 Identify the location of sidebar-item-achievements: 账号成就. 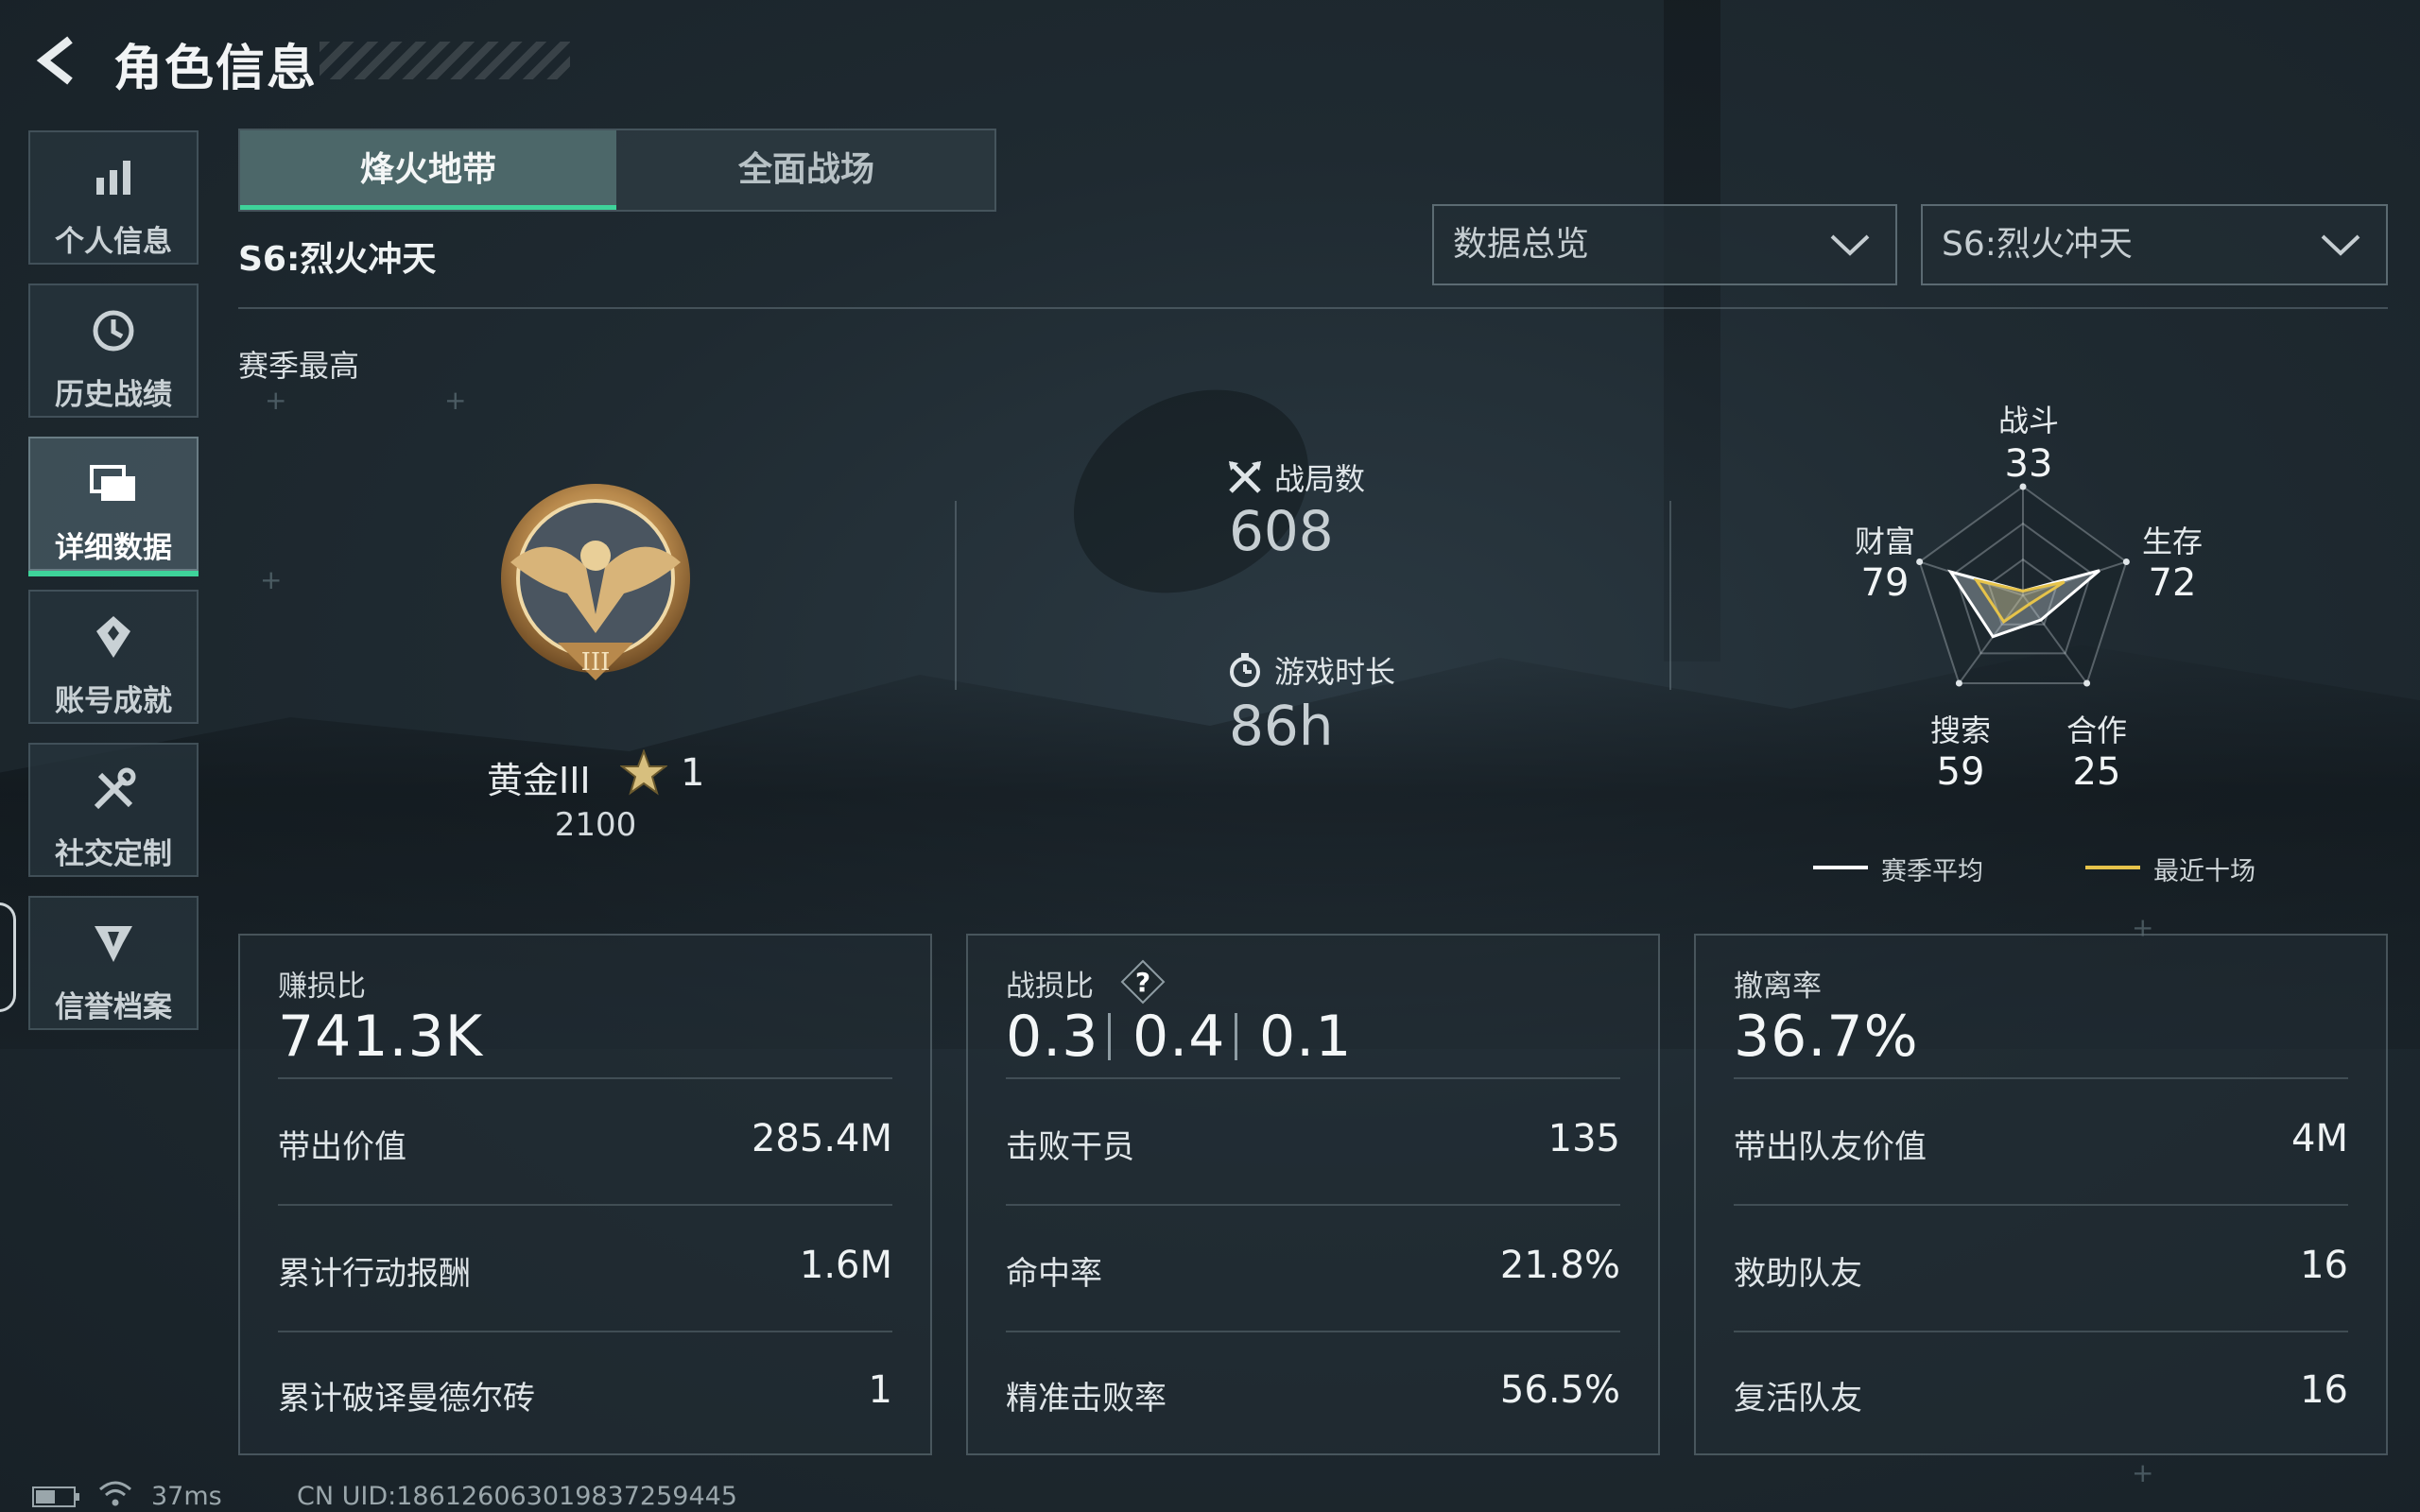
(113, 657).